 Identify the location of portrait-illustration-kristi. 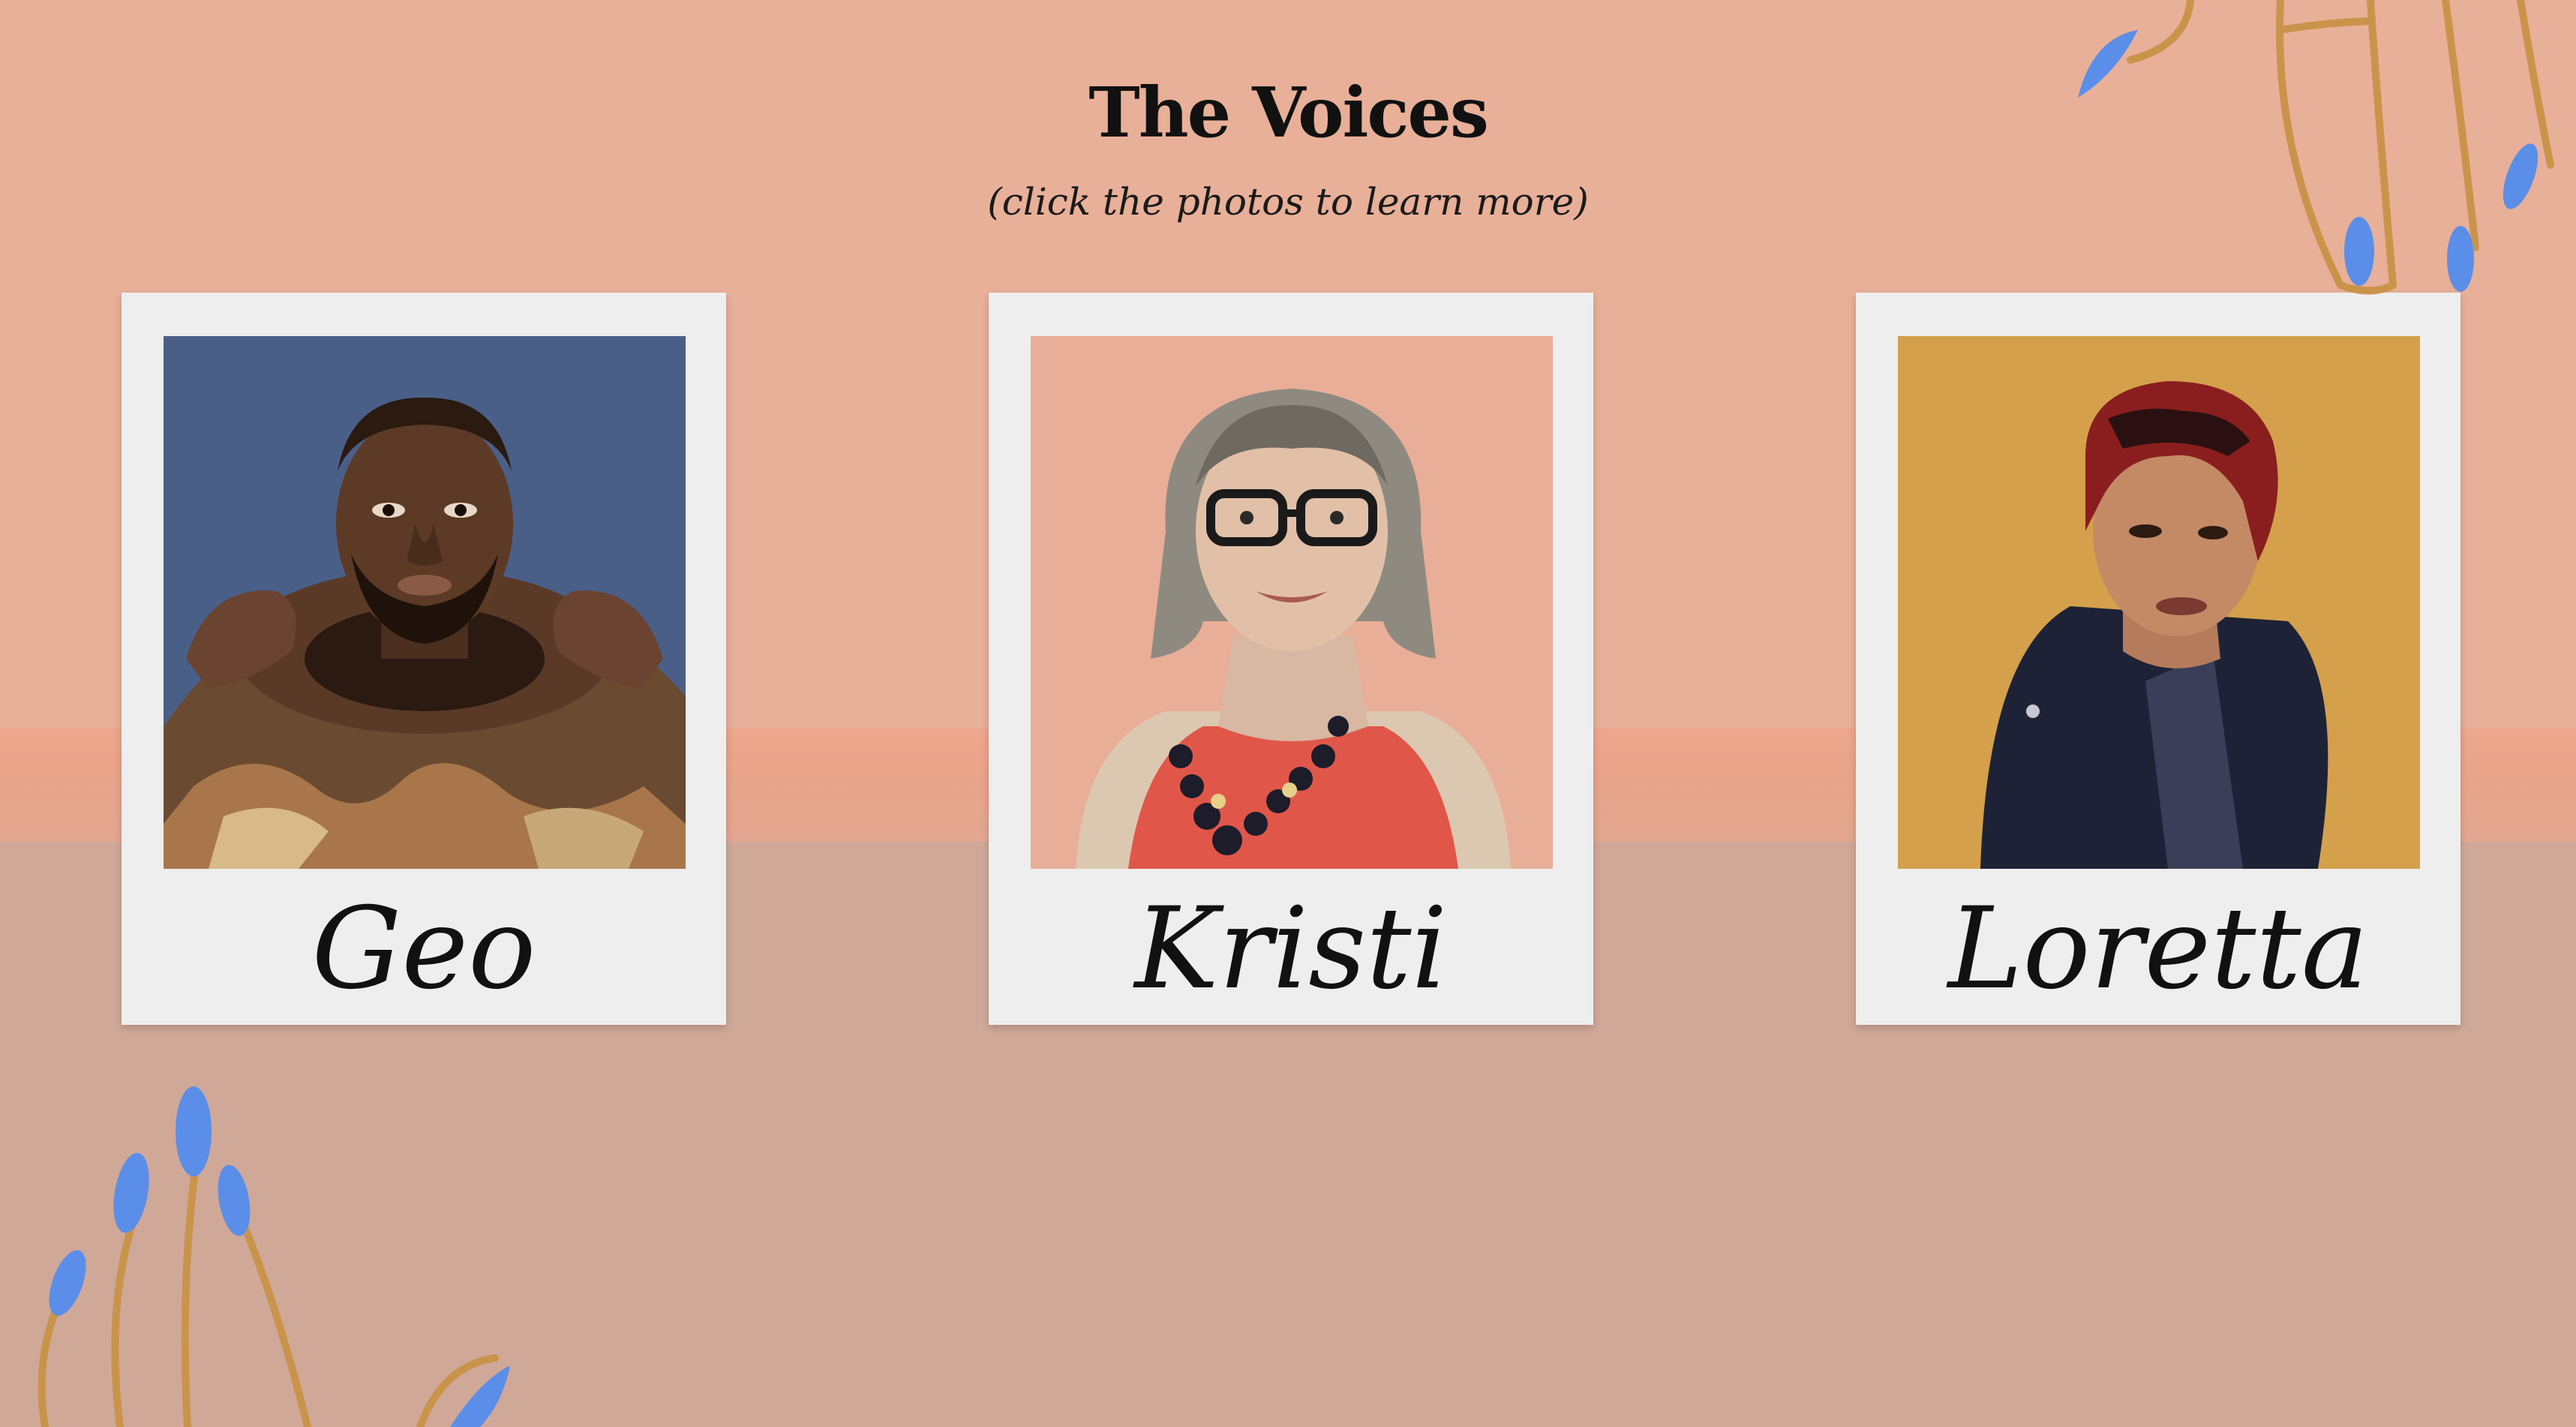
(1292, 602).